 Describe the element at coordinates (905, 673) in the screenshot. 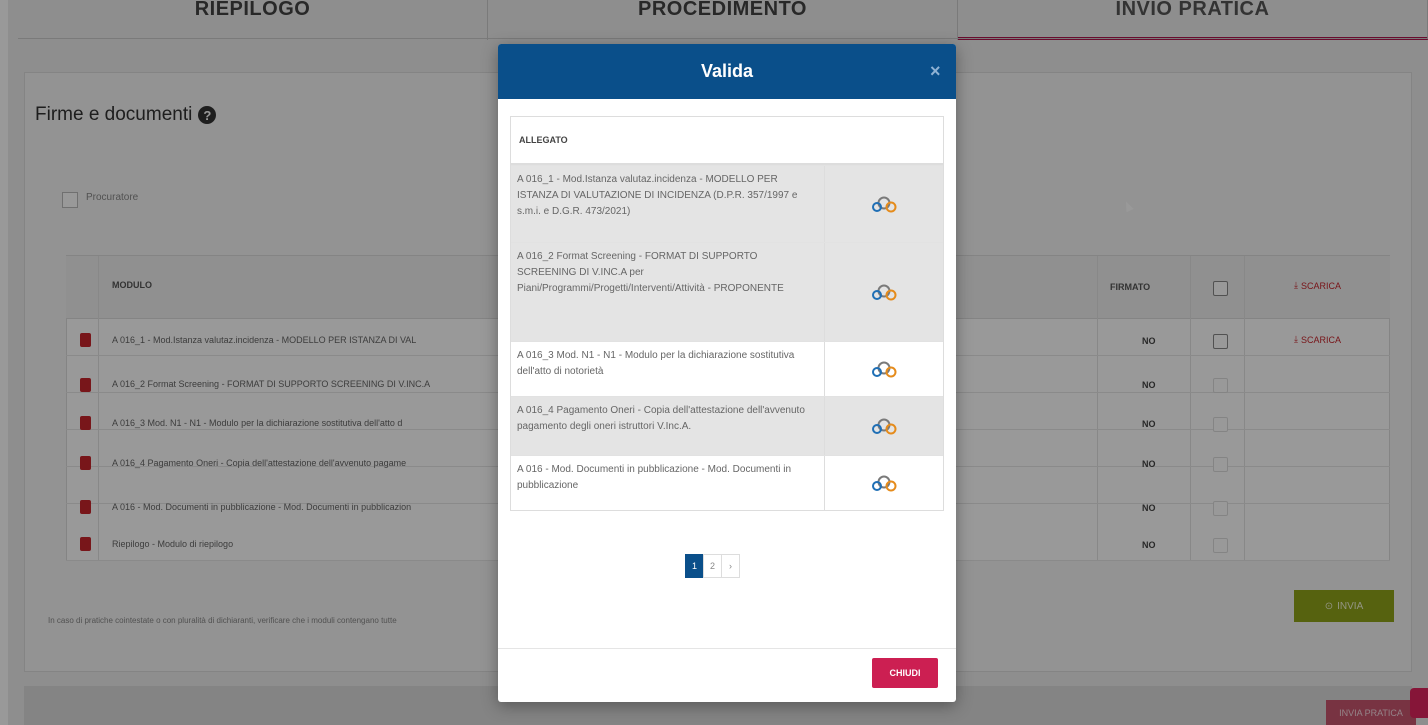

I see `chiudi-button: CHIUDI` at that location.